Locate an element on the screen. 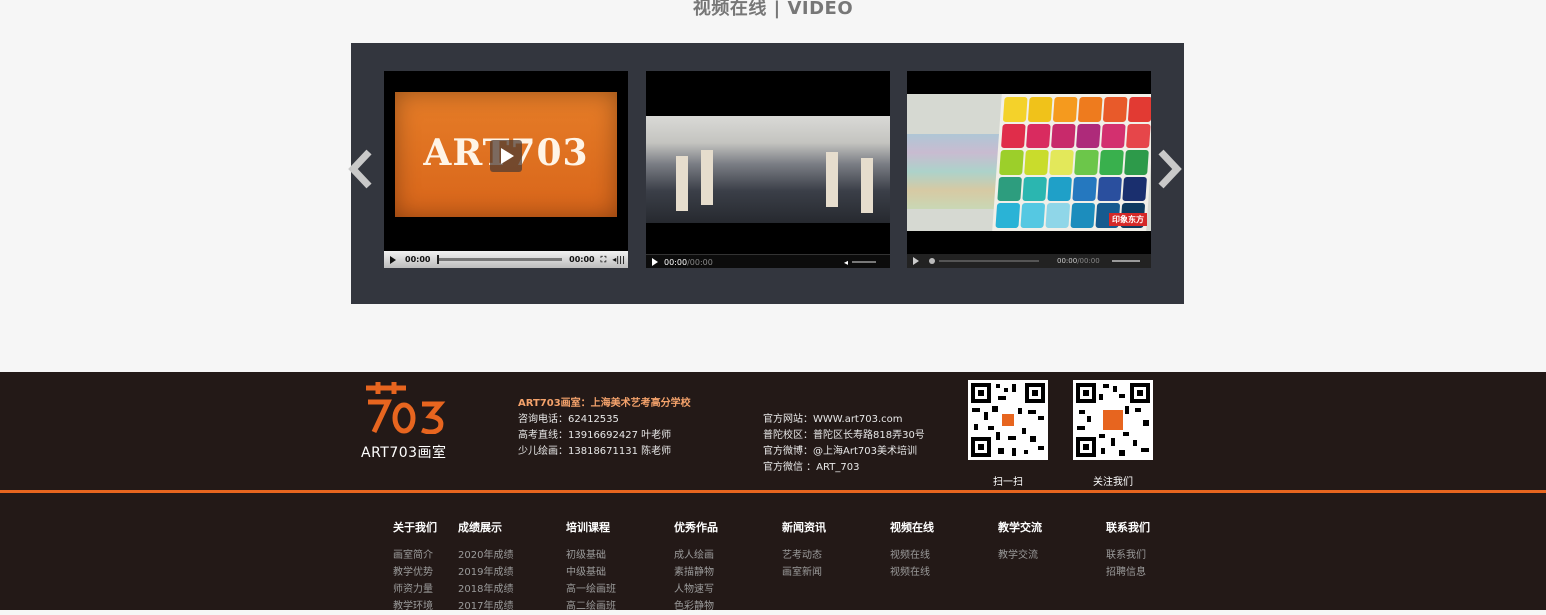 This screenshot has width=1546, height=615. nav-heading: 视频在线 is located at coordinates (912, 527).